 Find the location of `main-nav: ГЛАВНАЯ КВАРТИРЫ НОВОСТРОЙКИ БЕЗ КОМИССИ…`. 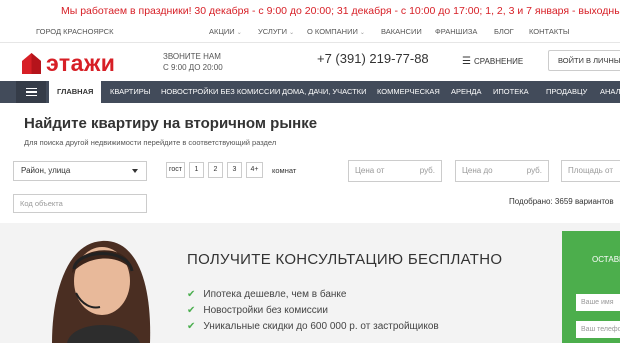

main-nav: ГЛАВНАЯ КВАРТИРЫ НОВОСТРОЙКИ БЕЗ КОМИССИ… is located at coordinates (310, 92).